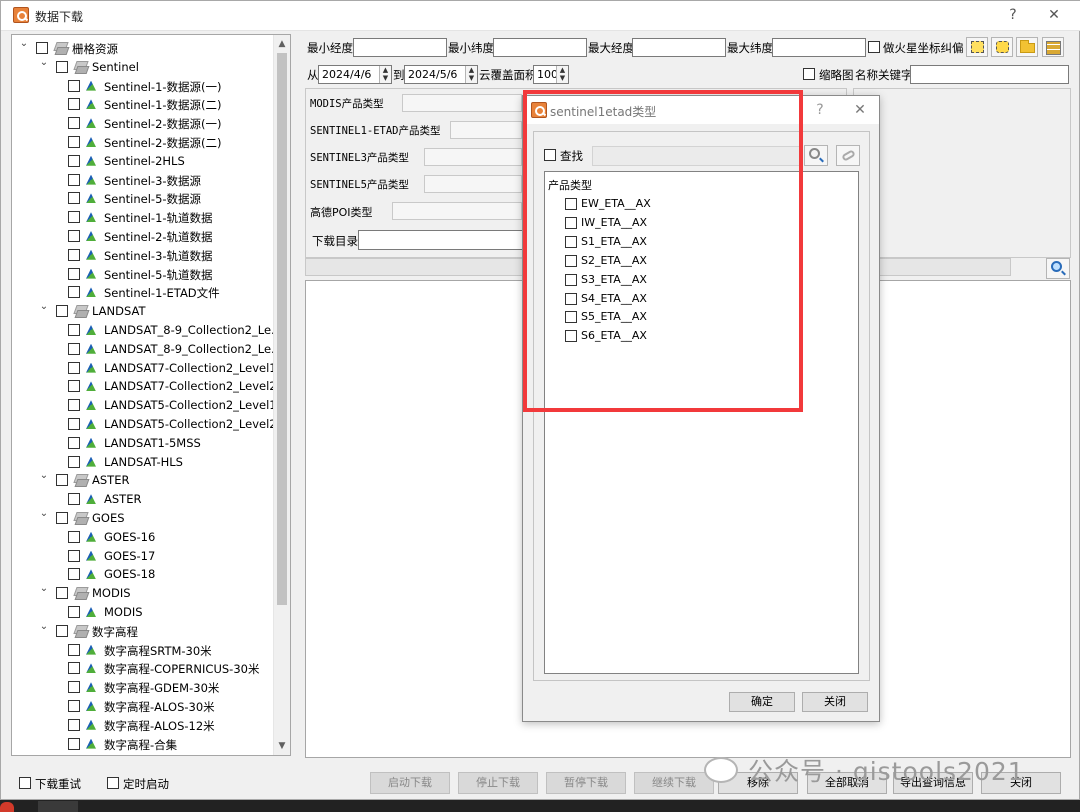 This screenshot has height=812, width=1080. What do you see at coordinates (179, 161) in the screenshot?
I see `tree-item: Sentinel-2HLS` at bounding box center [179, 161].